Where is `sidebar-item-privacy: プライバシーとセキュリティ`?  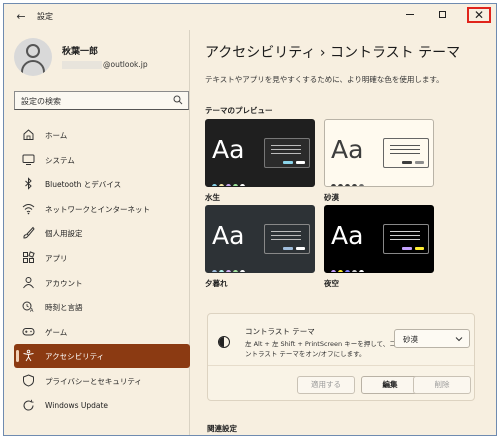
sidebar-item-privacy: プライバシーとセキュリティ is located at coordinates (102, 381).